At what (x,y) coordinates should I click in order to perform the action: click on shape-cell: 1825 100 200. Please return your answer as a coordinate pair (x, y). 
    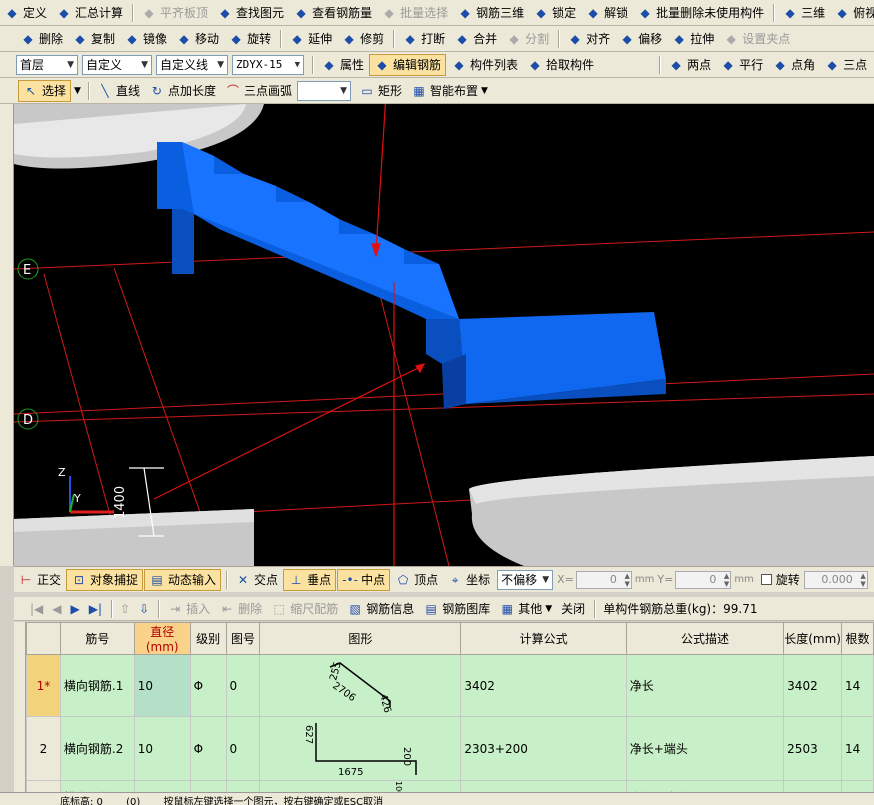
    Looking at the image, I should click on (360, 786).